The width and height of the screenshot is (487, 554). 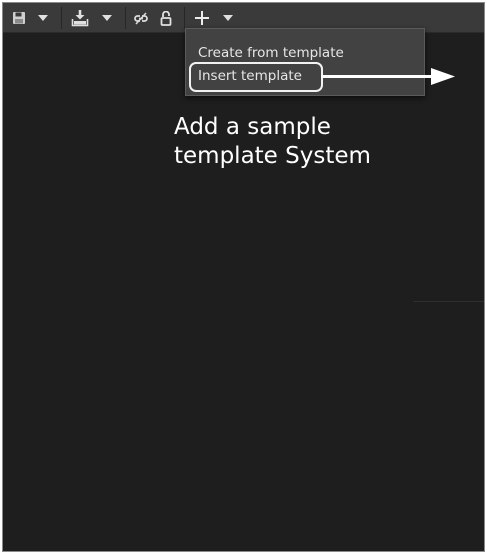 I want to click on link-button, so click(x=141, y=18).